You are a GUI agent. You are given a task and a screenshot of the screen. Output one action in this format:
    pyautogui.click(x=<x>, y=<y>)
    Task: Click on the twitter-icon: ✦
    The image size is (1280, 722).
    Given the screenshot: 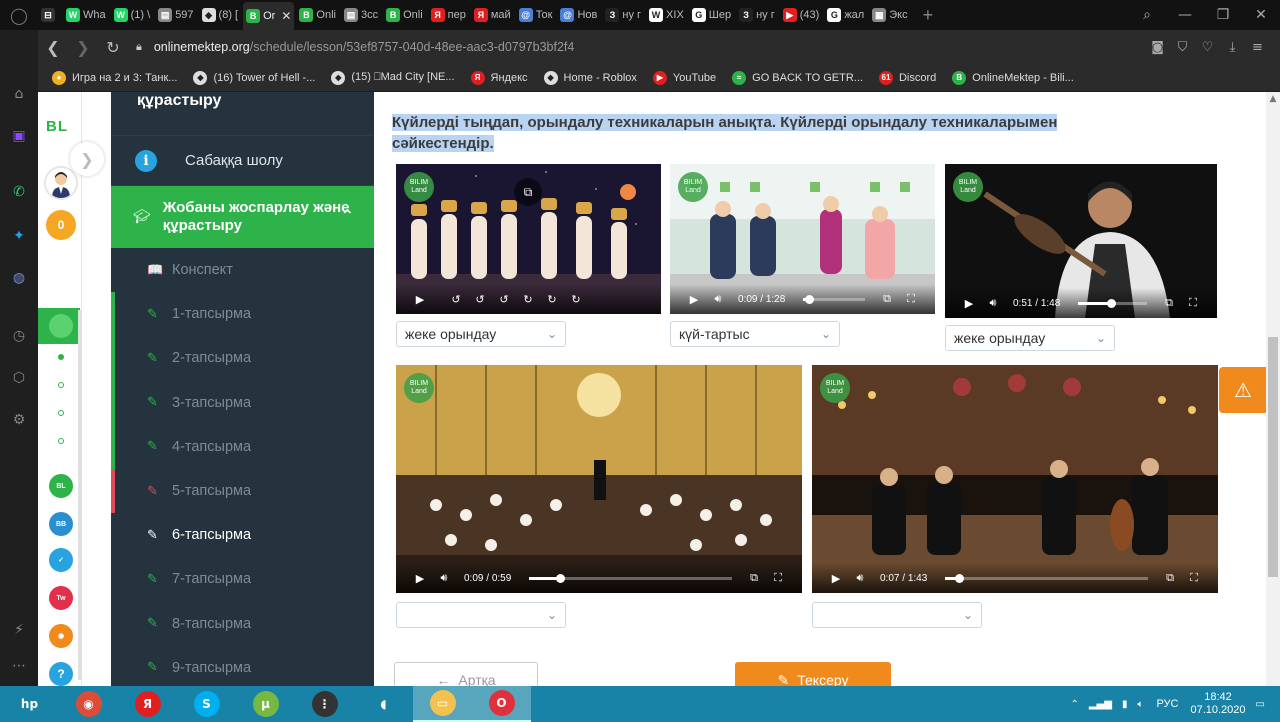 What is the action you would take?
    pyautogui.click(x=19, y=236)
    